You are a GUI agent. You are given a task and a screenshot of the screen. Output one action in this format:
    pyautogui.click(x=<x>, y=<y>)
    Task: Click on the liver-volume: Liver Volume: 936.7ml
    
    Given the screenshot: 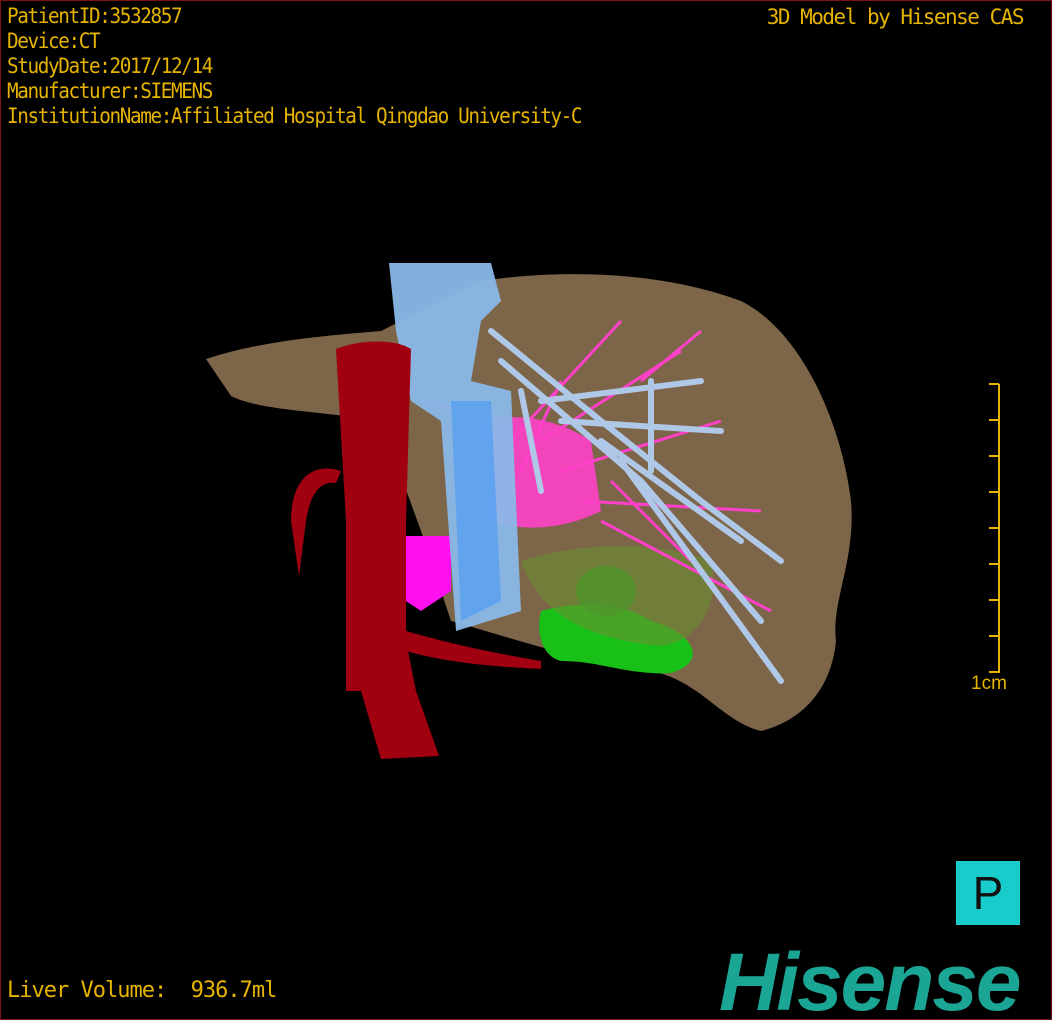 What is the action you would take?
    pyautogui.click(x=142, y=990)
    